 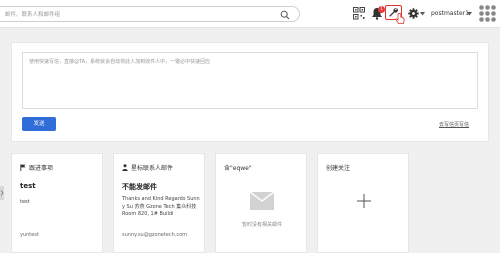 I want to click on card-header: 星标联系人邮件, so click(x=147, y=167).